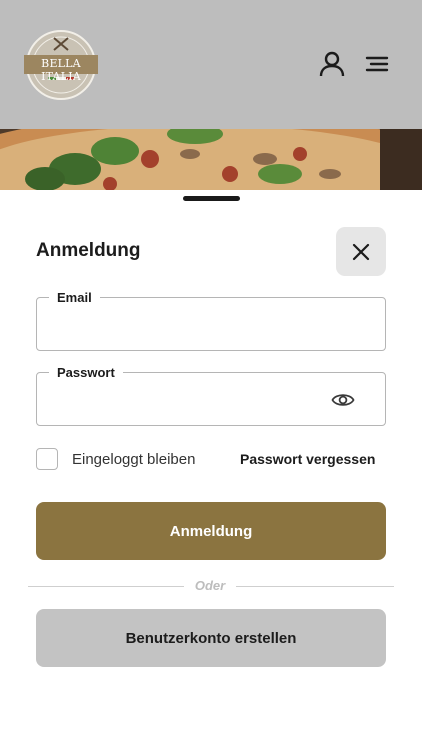  Describe the element at coordinates (377, 65) in the screenshot. I see `hamburger-menu-icon` at that location.